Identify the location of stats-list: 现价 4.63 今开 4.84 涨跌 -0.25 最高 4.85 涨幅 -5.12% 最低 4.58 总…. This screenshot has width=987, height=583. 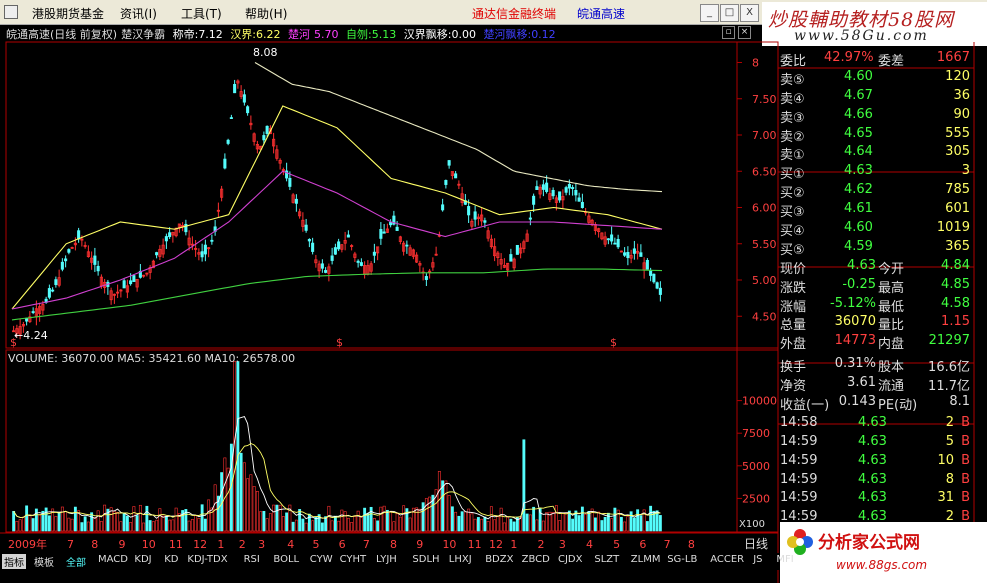
(876, 305).